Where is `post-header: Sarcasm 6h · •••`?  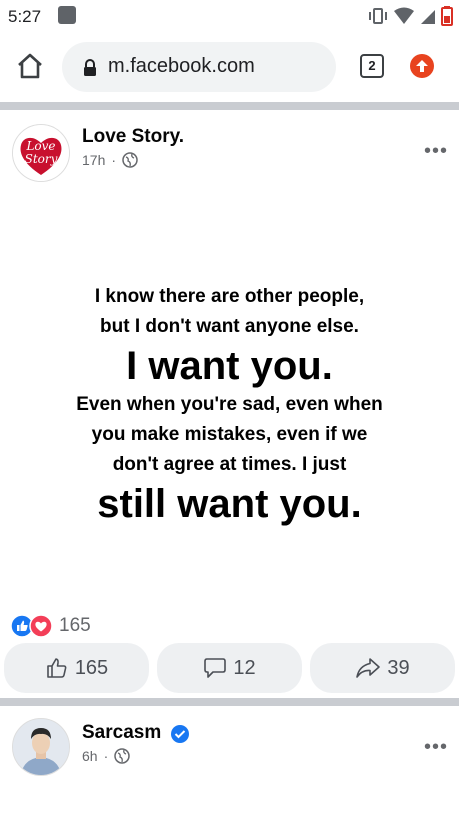 post-header: Sarcasm 6h · ••• is located at coordinates (229, 751).